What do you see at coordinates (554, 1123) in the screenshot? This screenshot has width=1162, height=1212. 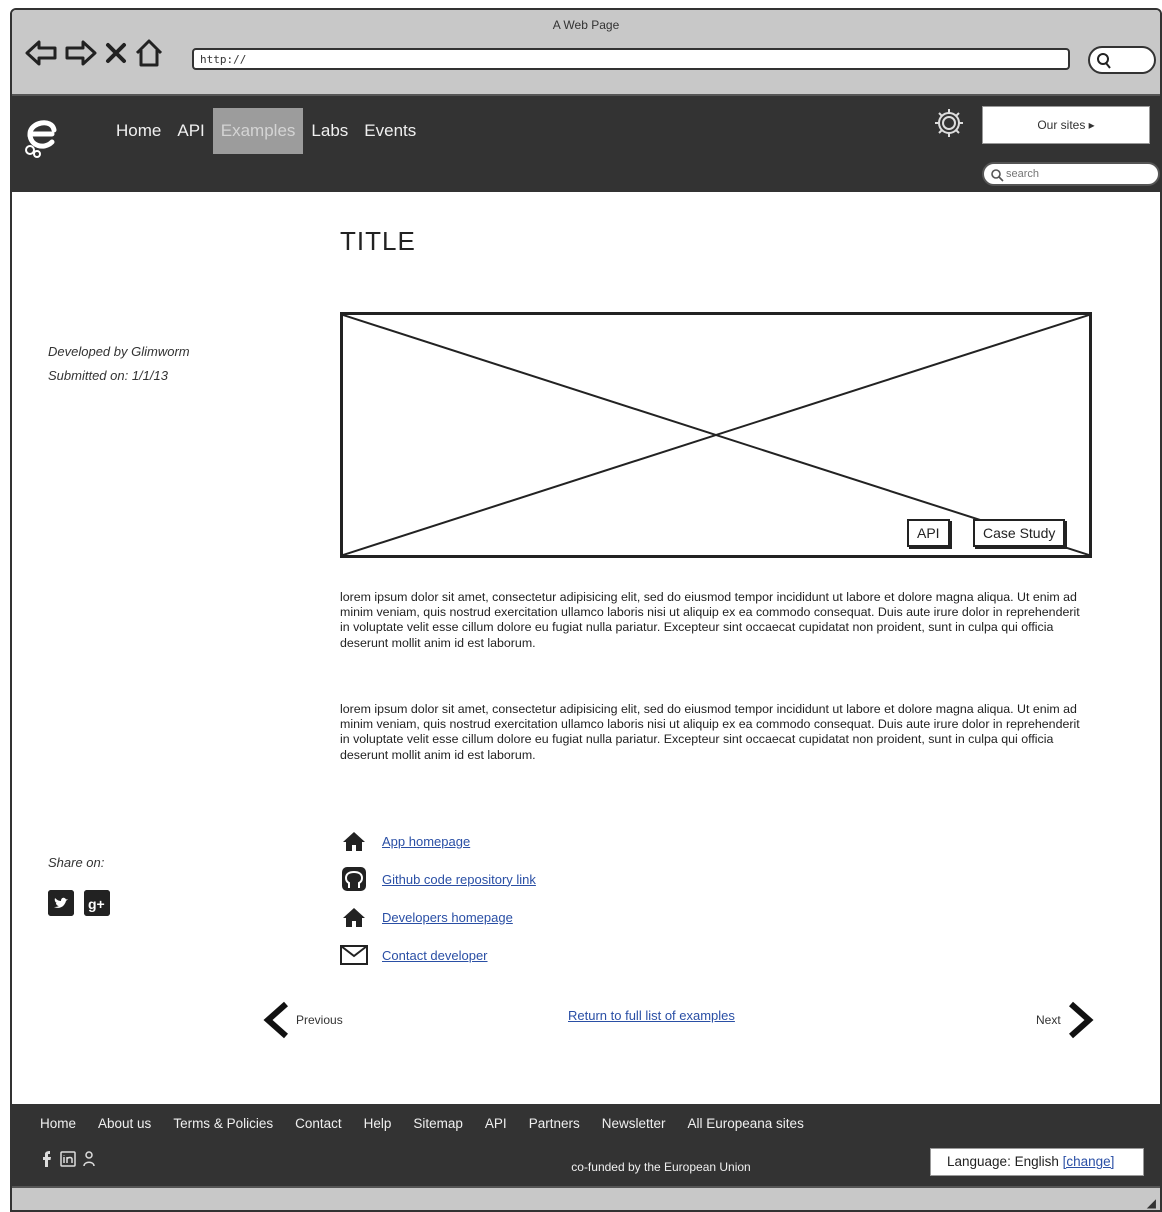 I see `footer-partners: Partners` at bounding box center [554, 1123].